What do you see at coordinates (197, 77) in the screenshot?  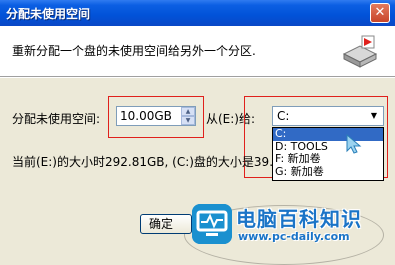 I see `header-divider` at bounding box center [197, 77].